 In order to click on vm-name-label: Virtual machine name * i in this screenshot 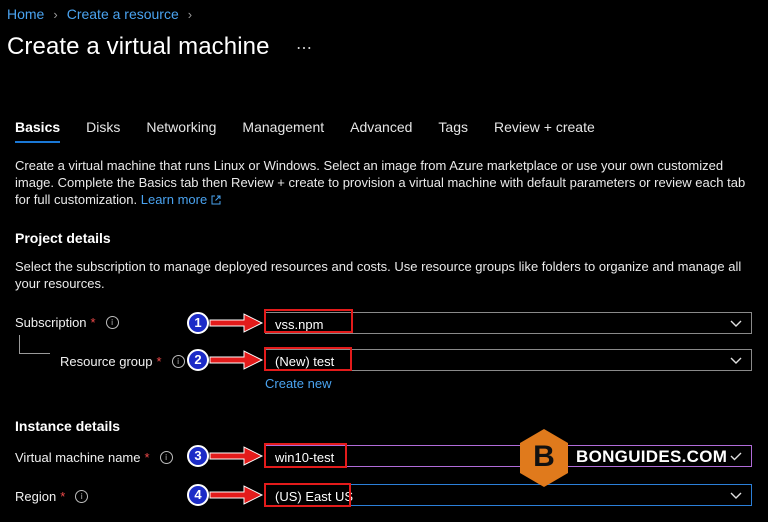, I will do `click(94, 457)`.